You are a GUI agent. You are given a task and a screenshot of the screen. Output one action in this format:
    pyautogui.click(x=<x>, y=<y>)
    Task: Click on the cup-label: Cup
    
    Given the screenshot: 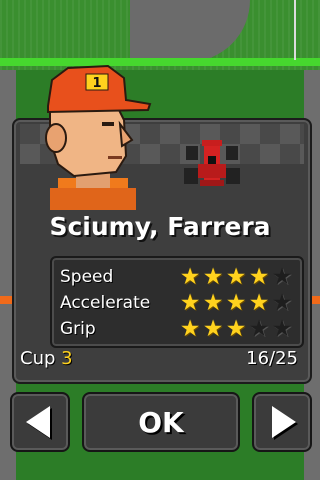 What is the action you would take?
    pyautogui.click(x=38, y=358)
    